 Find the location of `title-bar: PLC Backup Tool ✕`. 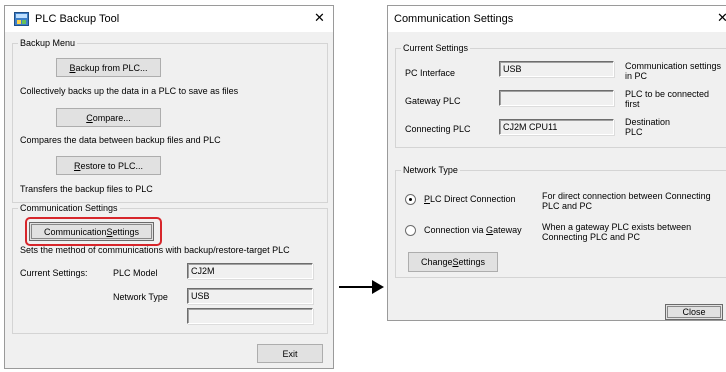

title-bar: PLC Backup Tool ✕ is located at coordinates (169, 19).